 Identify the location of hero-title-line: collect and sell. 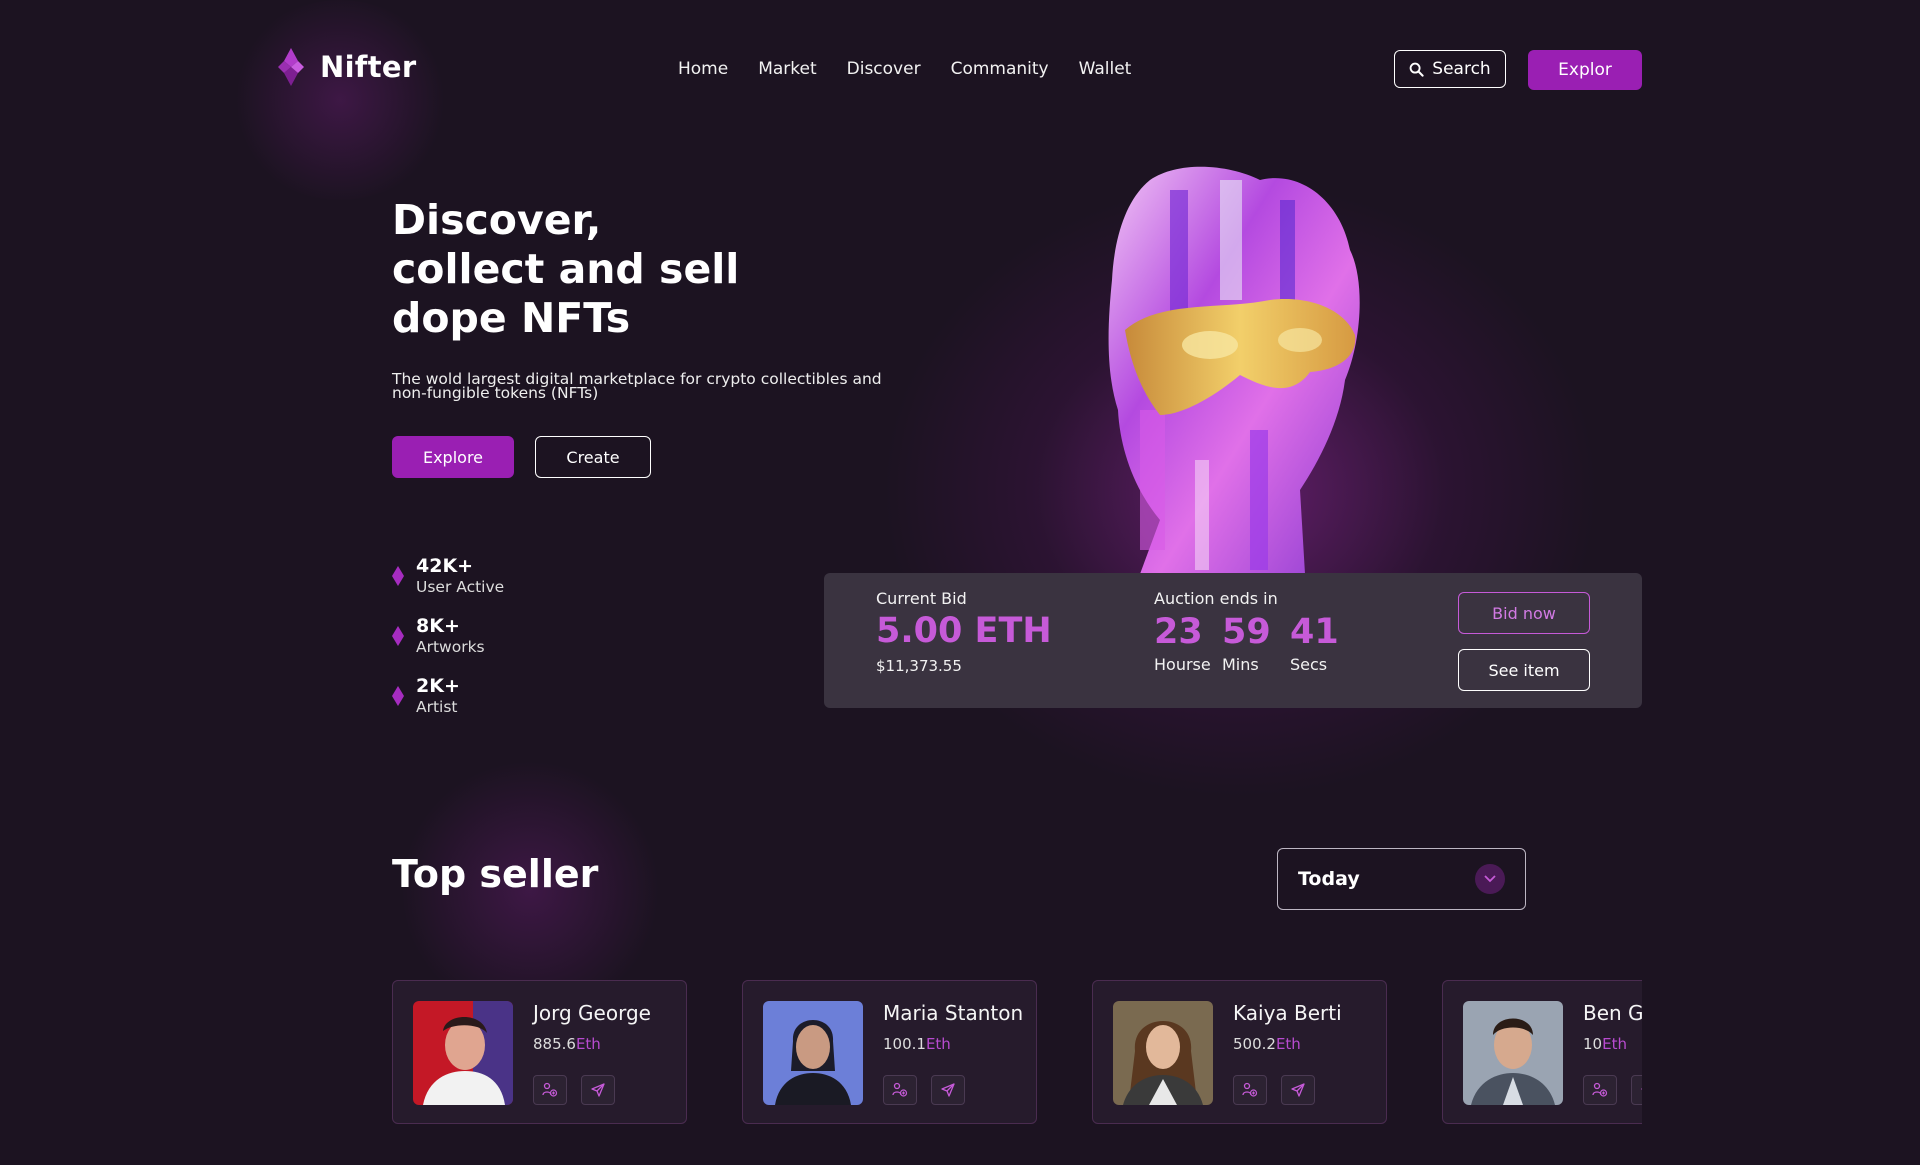
(566, 269).